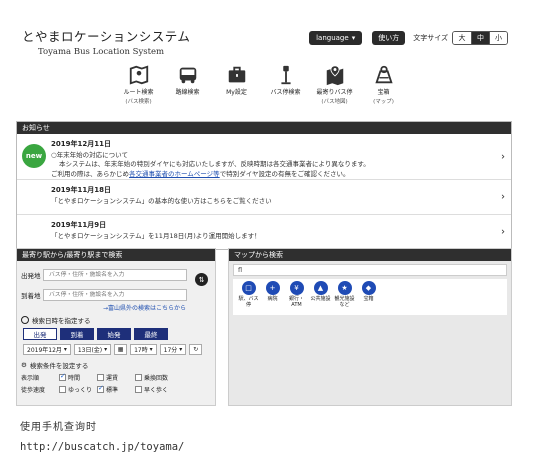 This screenshot has height=469, width=554. What do you see at coordinates (90, 173) in the screenshot?
I see `notice-line-pre: ご利用の際は、あらかじめ` at bounding box center [90, 173].